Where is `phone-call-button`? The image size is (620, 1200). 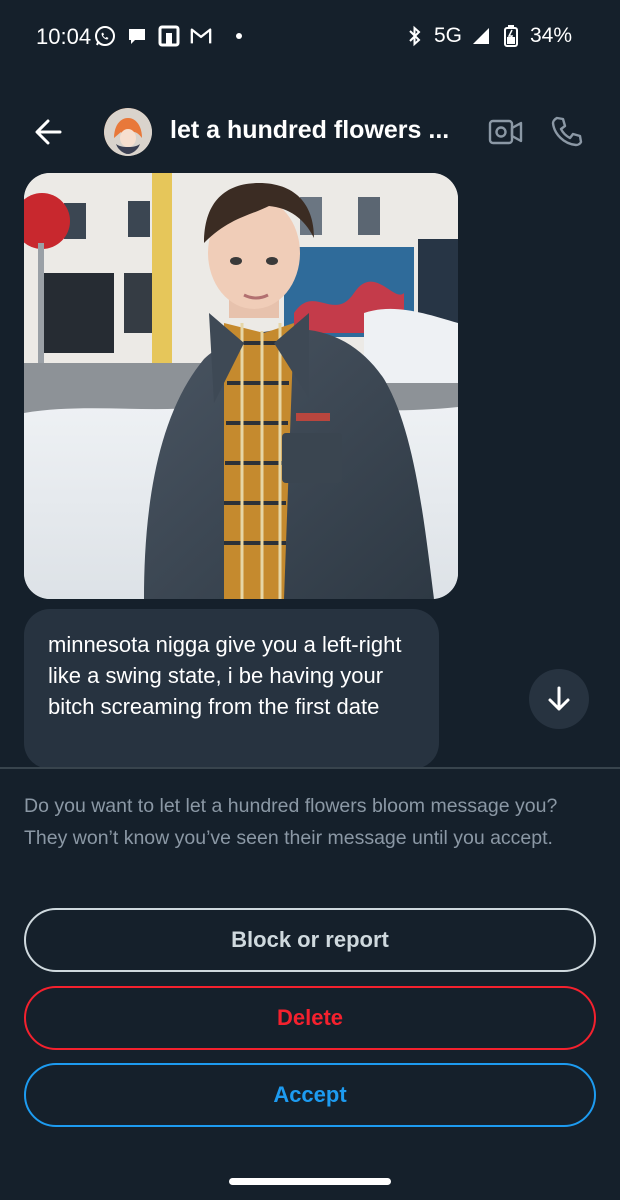
phone-call-button is located at coordinates (566, 132).